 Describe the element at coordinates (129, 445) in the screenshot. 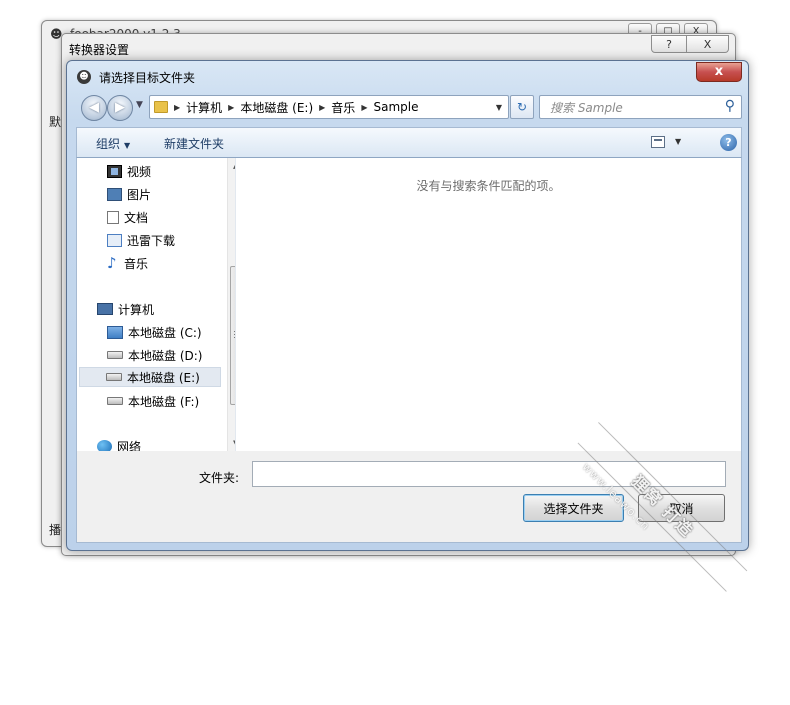

I see `nav-item-label: 网络` at that location.